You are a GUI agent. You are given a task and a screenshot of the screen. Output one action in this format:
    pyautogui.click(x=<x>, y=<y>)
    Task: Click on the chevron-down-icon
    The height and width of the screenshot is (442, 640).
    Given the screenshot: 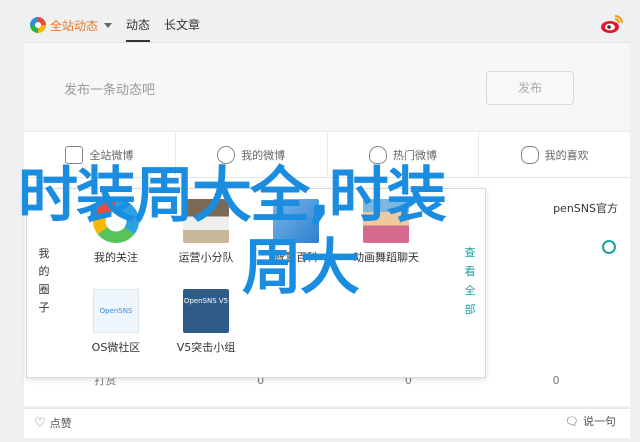 What is the action you would take?
    pyautogui.click(x=108, y=25)
    